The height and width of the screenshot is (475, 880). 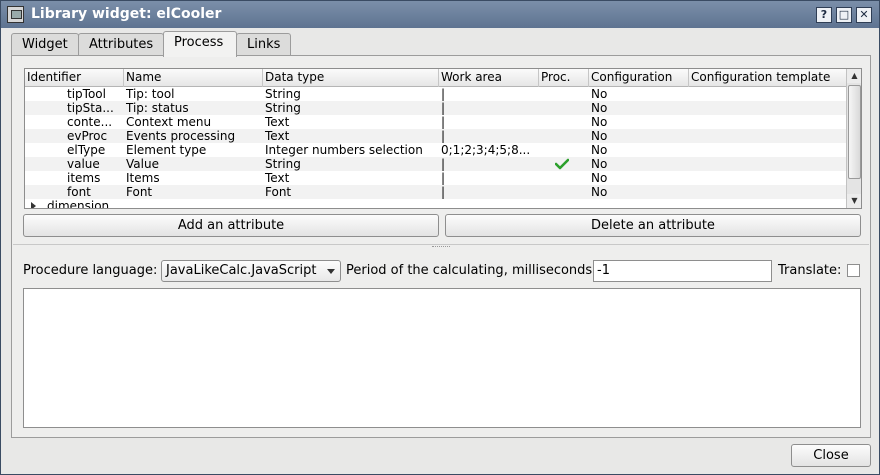 I want to click on pane-splitter-handle, so click(x=441, y=247).